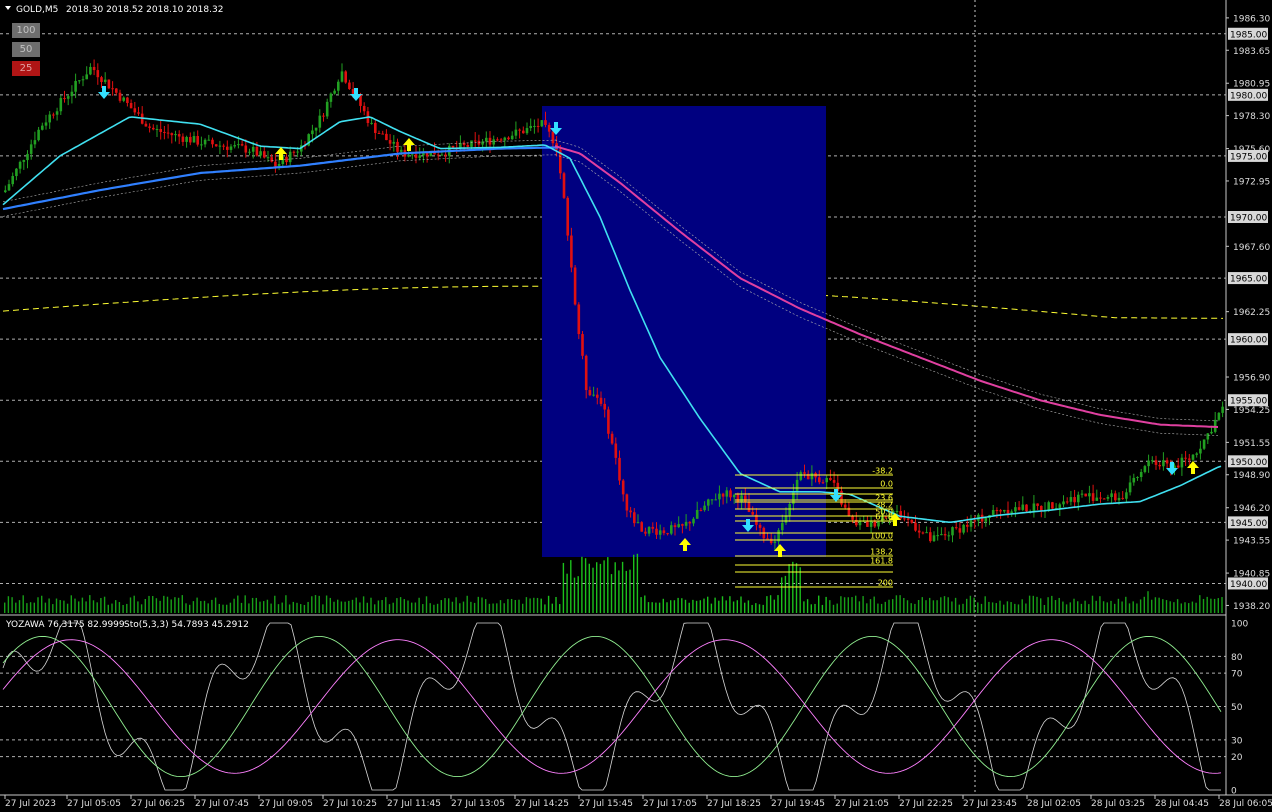 The width and height of the screenshot is (1272, 812). Describe the element at coordinates (26, 68) in the screenshot. I see `button-25: 25` at that location.